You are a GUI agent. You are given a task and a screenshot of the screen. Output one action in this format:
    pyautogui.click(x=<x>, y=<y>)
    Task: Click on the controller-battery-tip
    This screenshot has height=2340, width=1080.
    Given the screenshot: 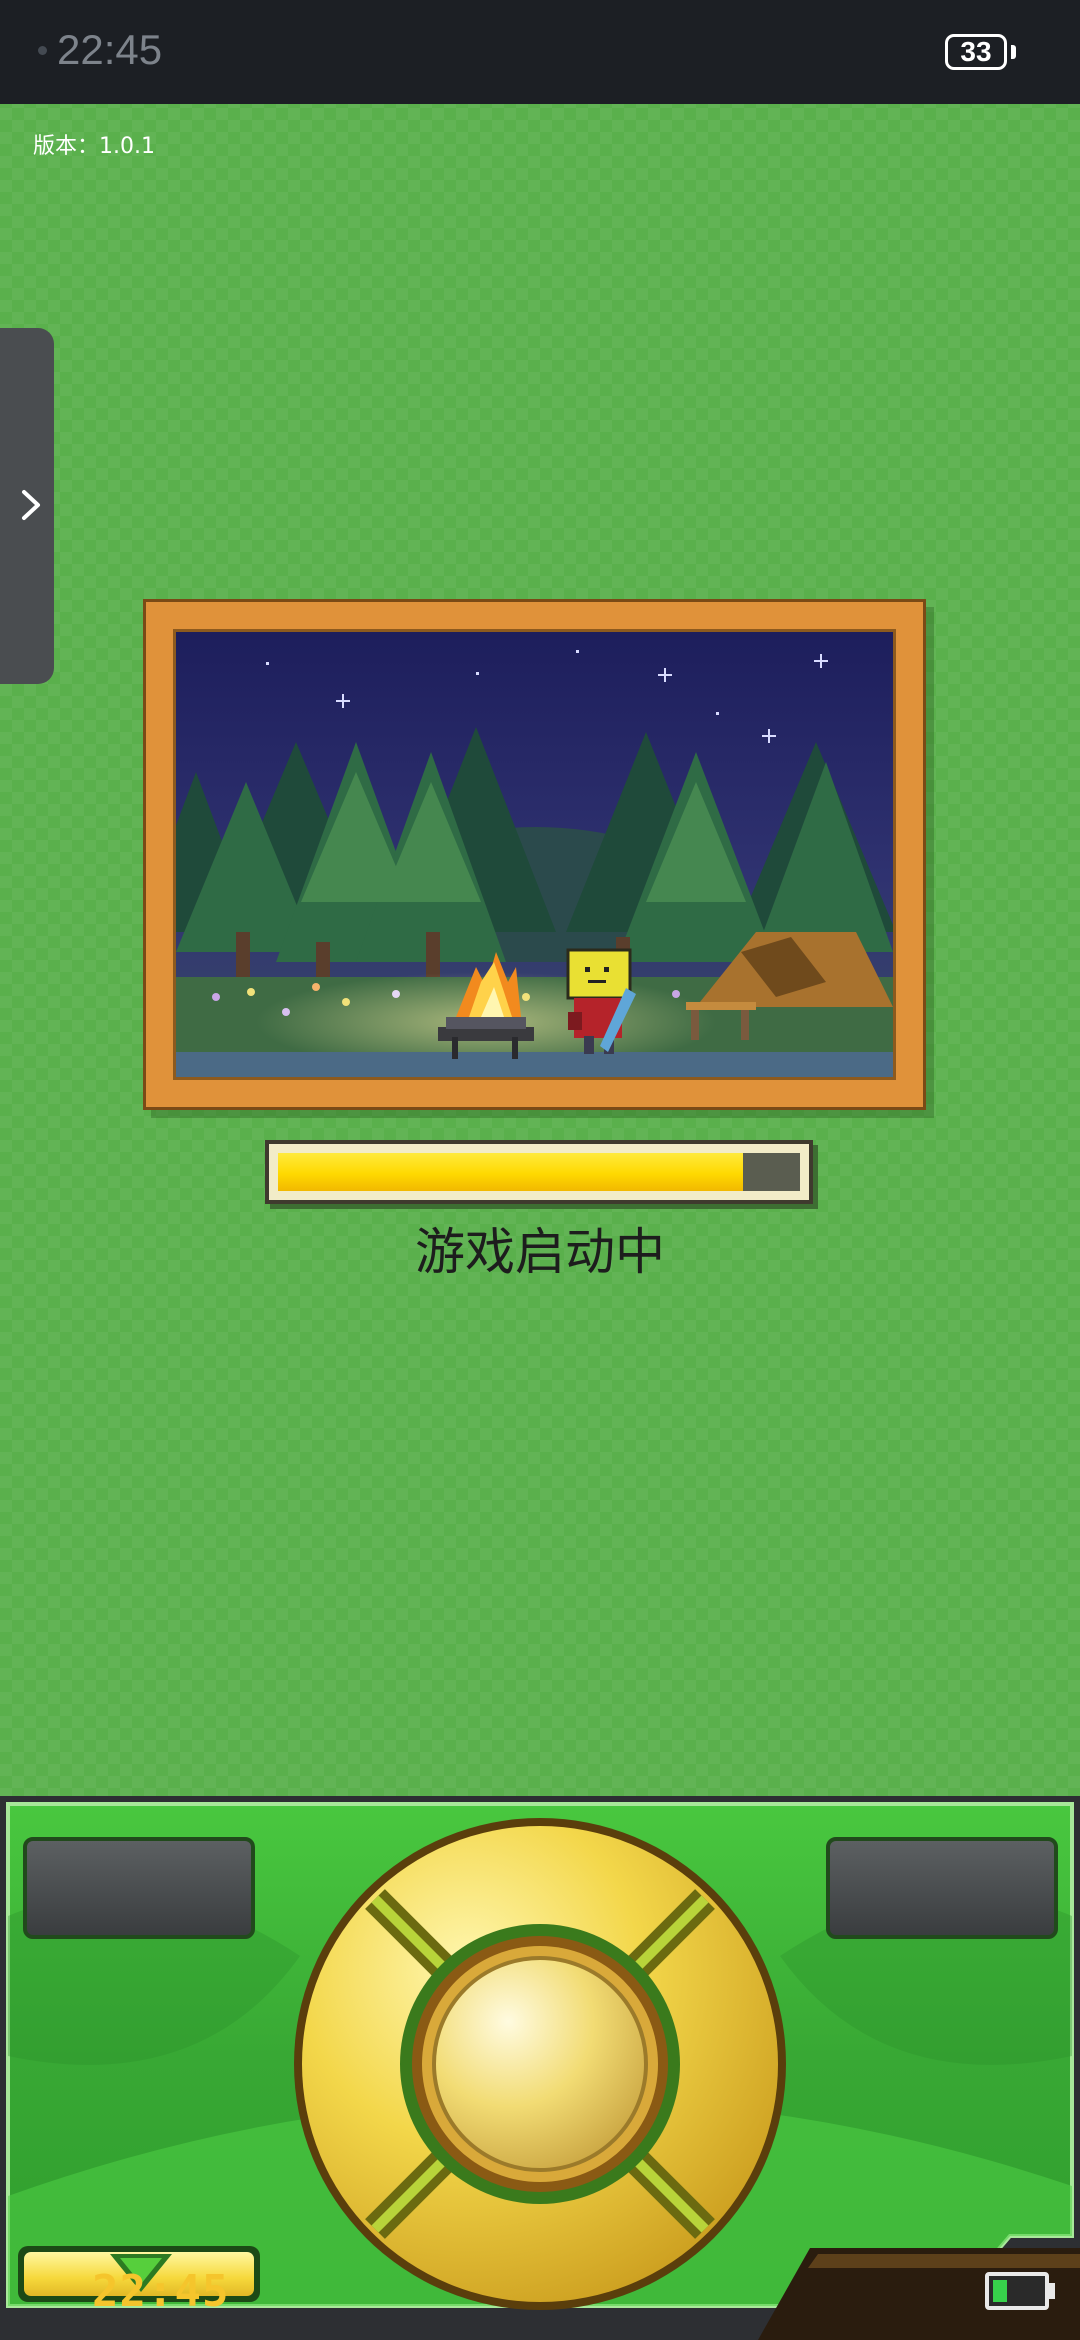 What is the action you would take?
    pyautogui.click(x=1052, y=2291)
    